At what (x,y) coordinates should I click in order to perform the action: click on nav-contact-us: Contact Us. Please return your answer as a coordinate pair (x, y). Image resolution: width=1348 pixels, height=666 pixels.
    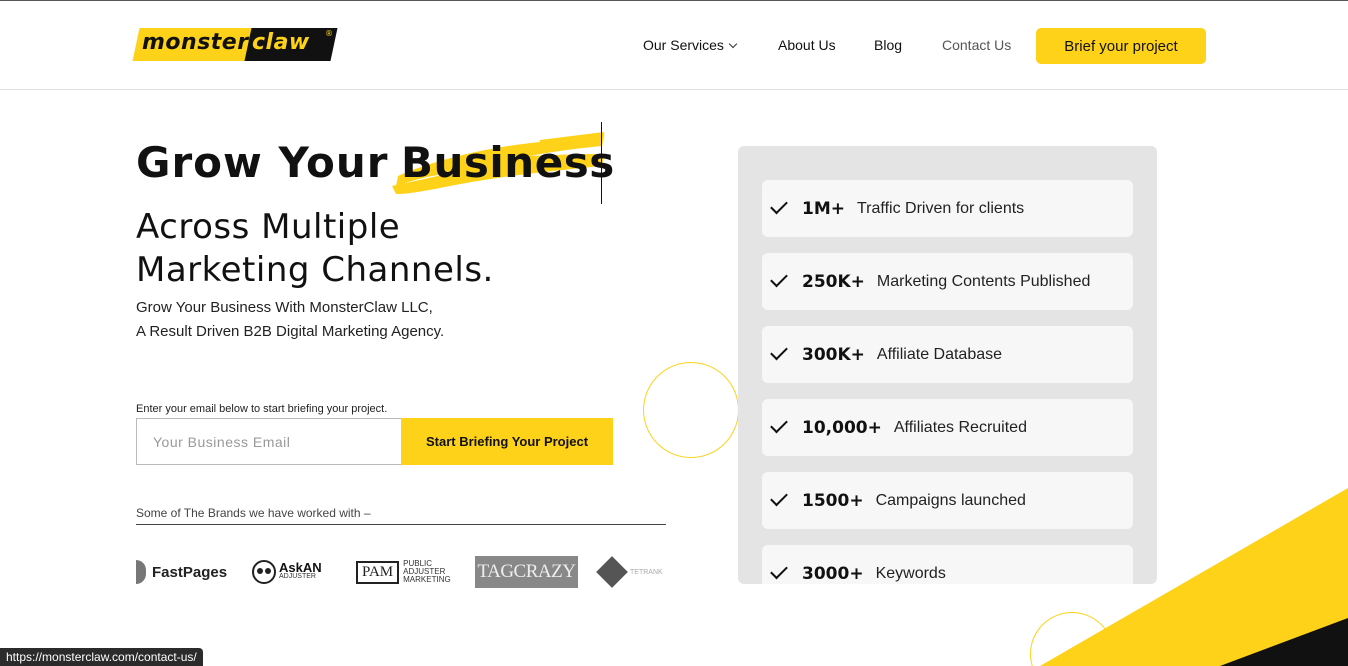
    Looking at the image, I should click on (976, 45).